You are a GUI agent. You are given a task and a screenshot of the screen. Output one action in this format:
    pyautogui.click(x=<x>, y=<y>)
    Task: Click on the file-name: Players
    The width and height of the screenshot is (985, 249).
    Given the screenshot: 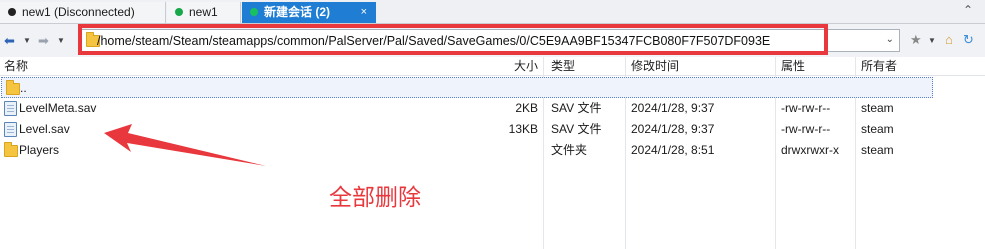 What is the action you would take?
    pyautogui.click(x=39, y=150)
    